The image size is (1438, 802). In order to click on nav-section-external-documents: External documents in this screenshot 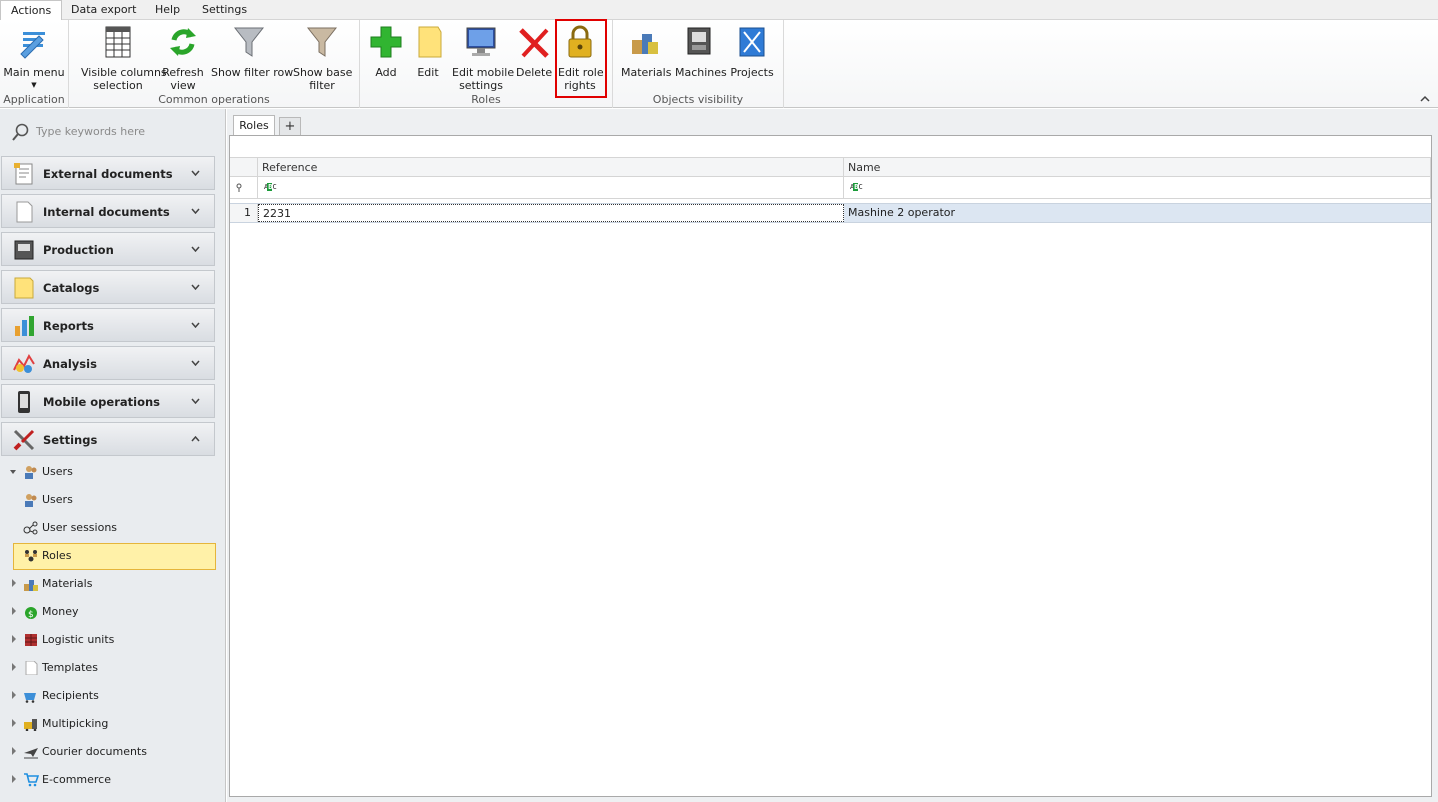, I will do `click(108, 173)`.